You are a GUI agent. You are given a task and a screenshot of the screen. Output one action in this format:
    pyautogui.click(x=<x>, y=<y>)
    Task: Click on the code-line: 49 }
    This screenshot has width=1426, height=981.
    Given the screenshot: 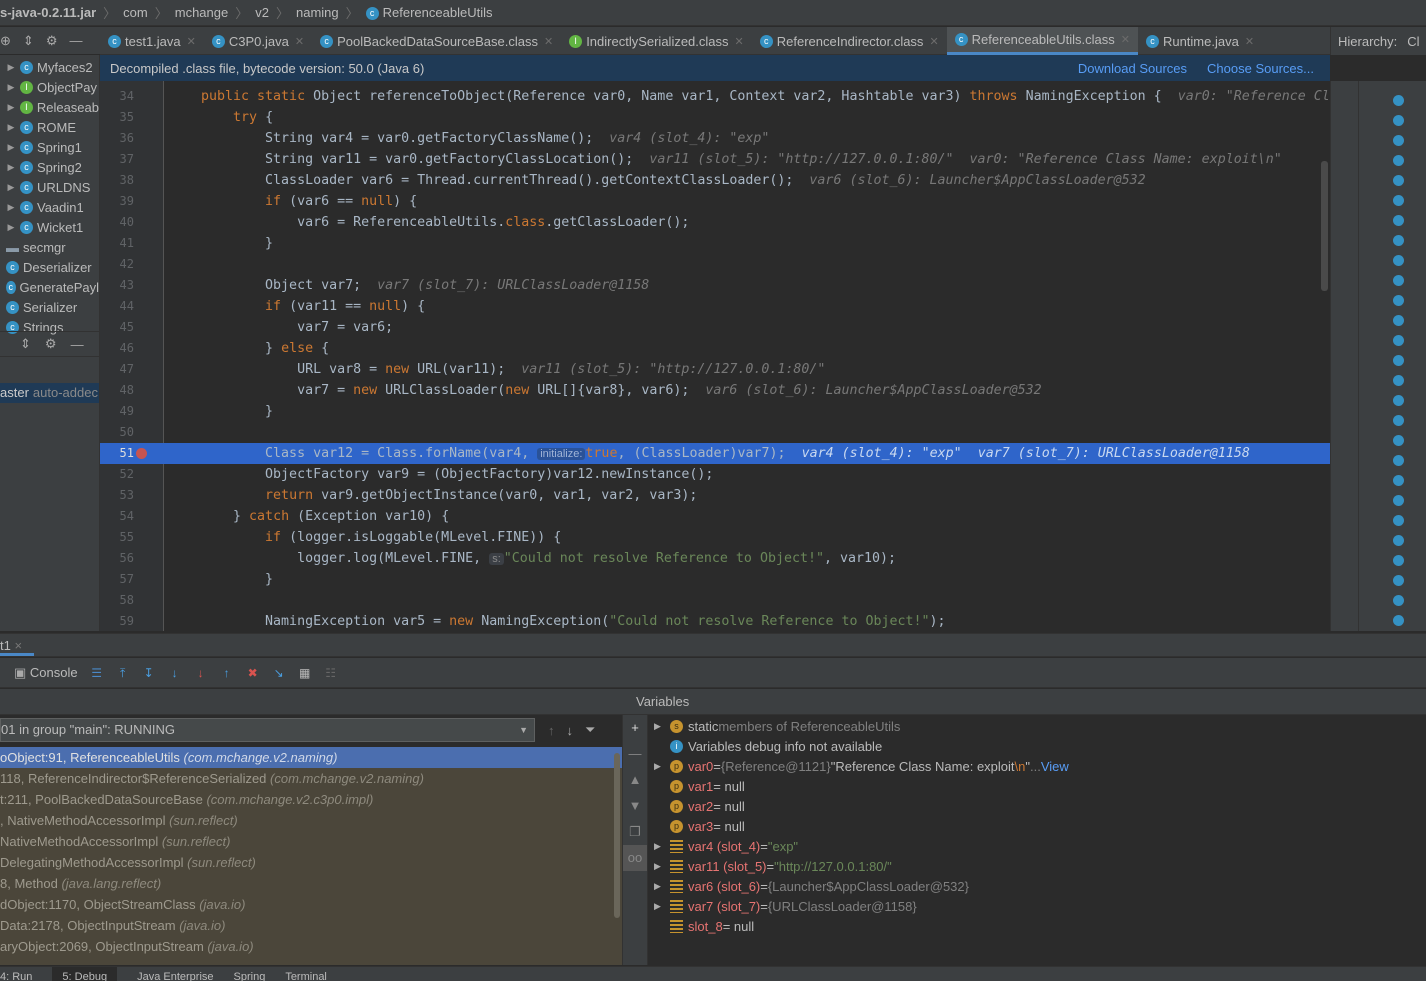 What is the action you would take?
    pyautogui.click(x=715, y=411)
    